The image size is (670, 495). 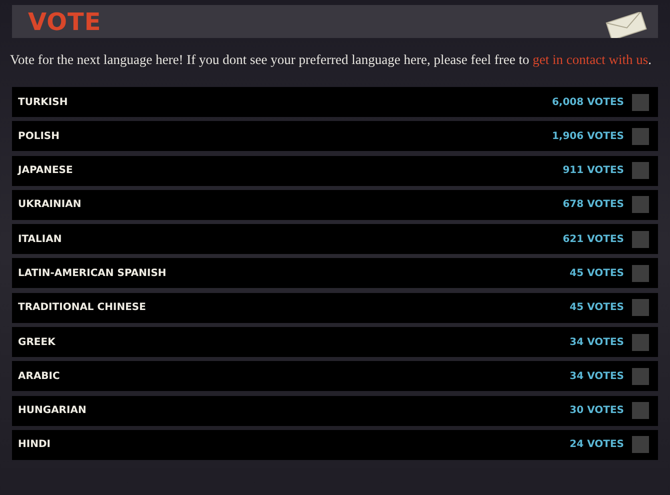 I want to click on vote-count: 30 VOTES, so click(x=597, y=410).